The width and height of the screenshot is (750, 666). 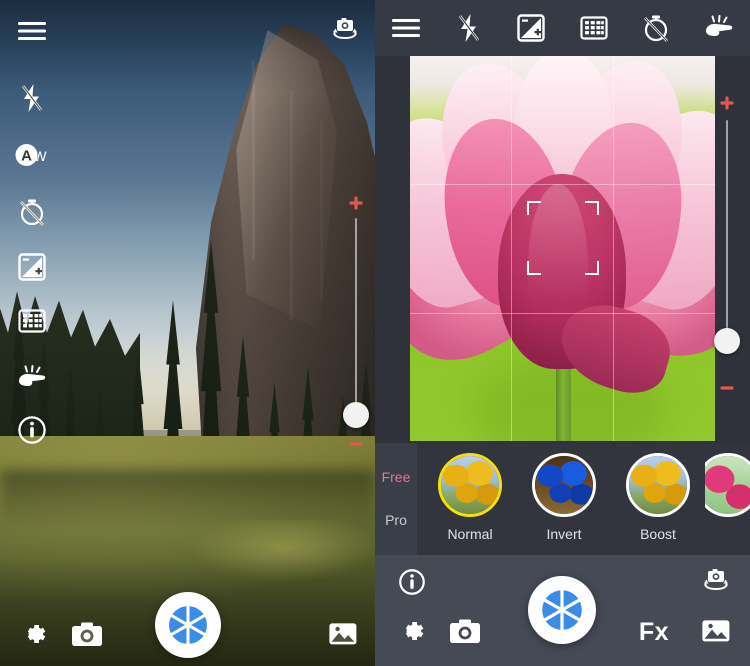 What do you see at coordinates (26, 156) in the screenshot?
I see `svg-text: A` at bounding box center [26, 156].